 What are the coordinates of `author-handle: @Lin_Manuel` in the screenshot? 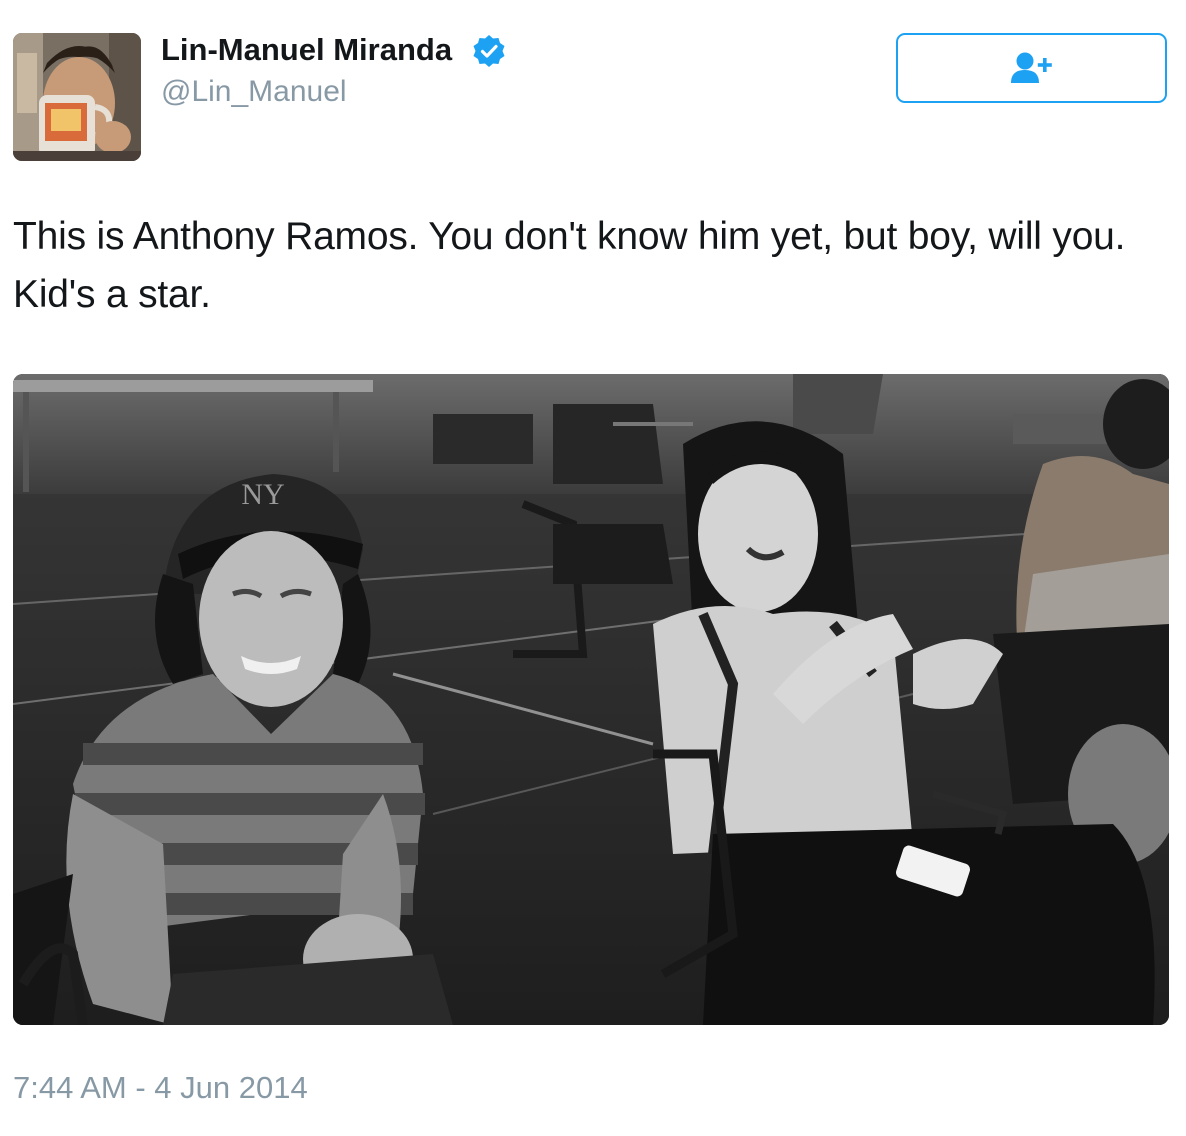 It's located at (254, 92).